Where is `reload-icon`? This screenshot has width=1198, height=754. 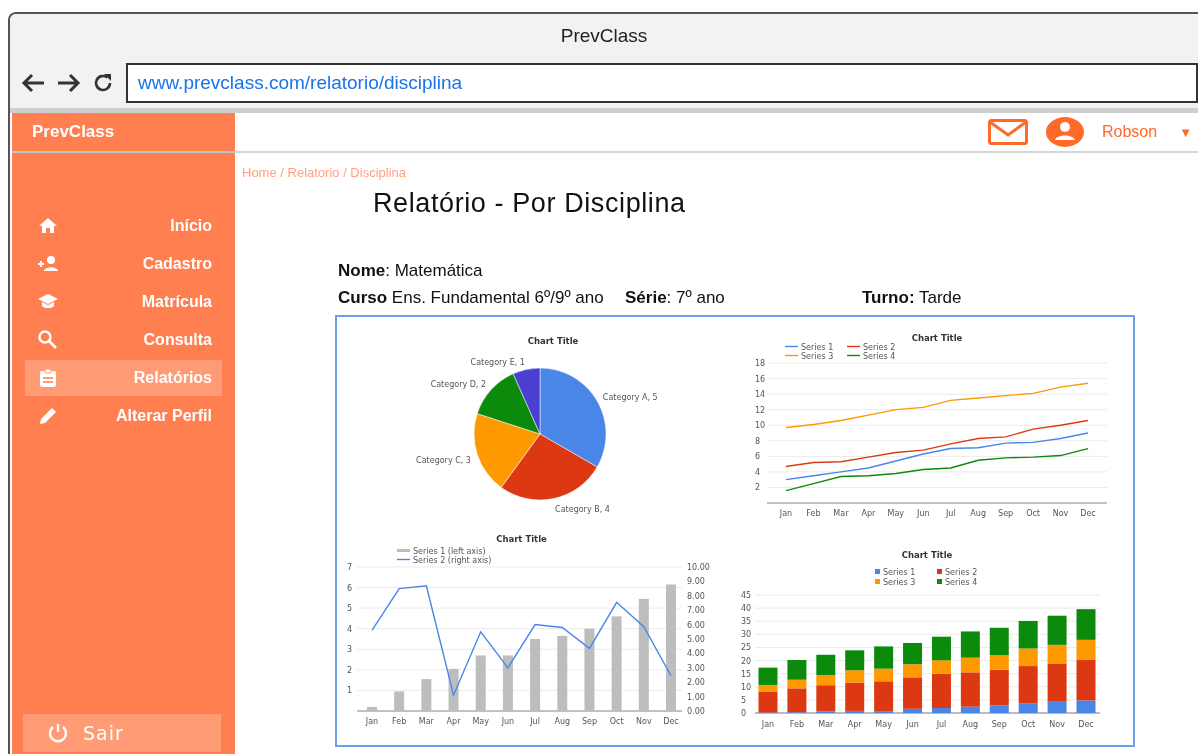
reload-icon is located at coordinates (103, 83).